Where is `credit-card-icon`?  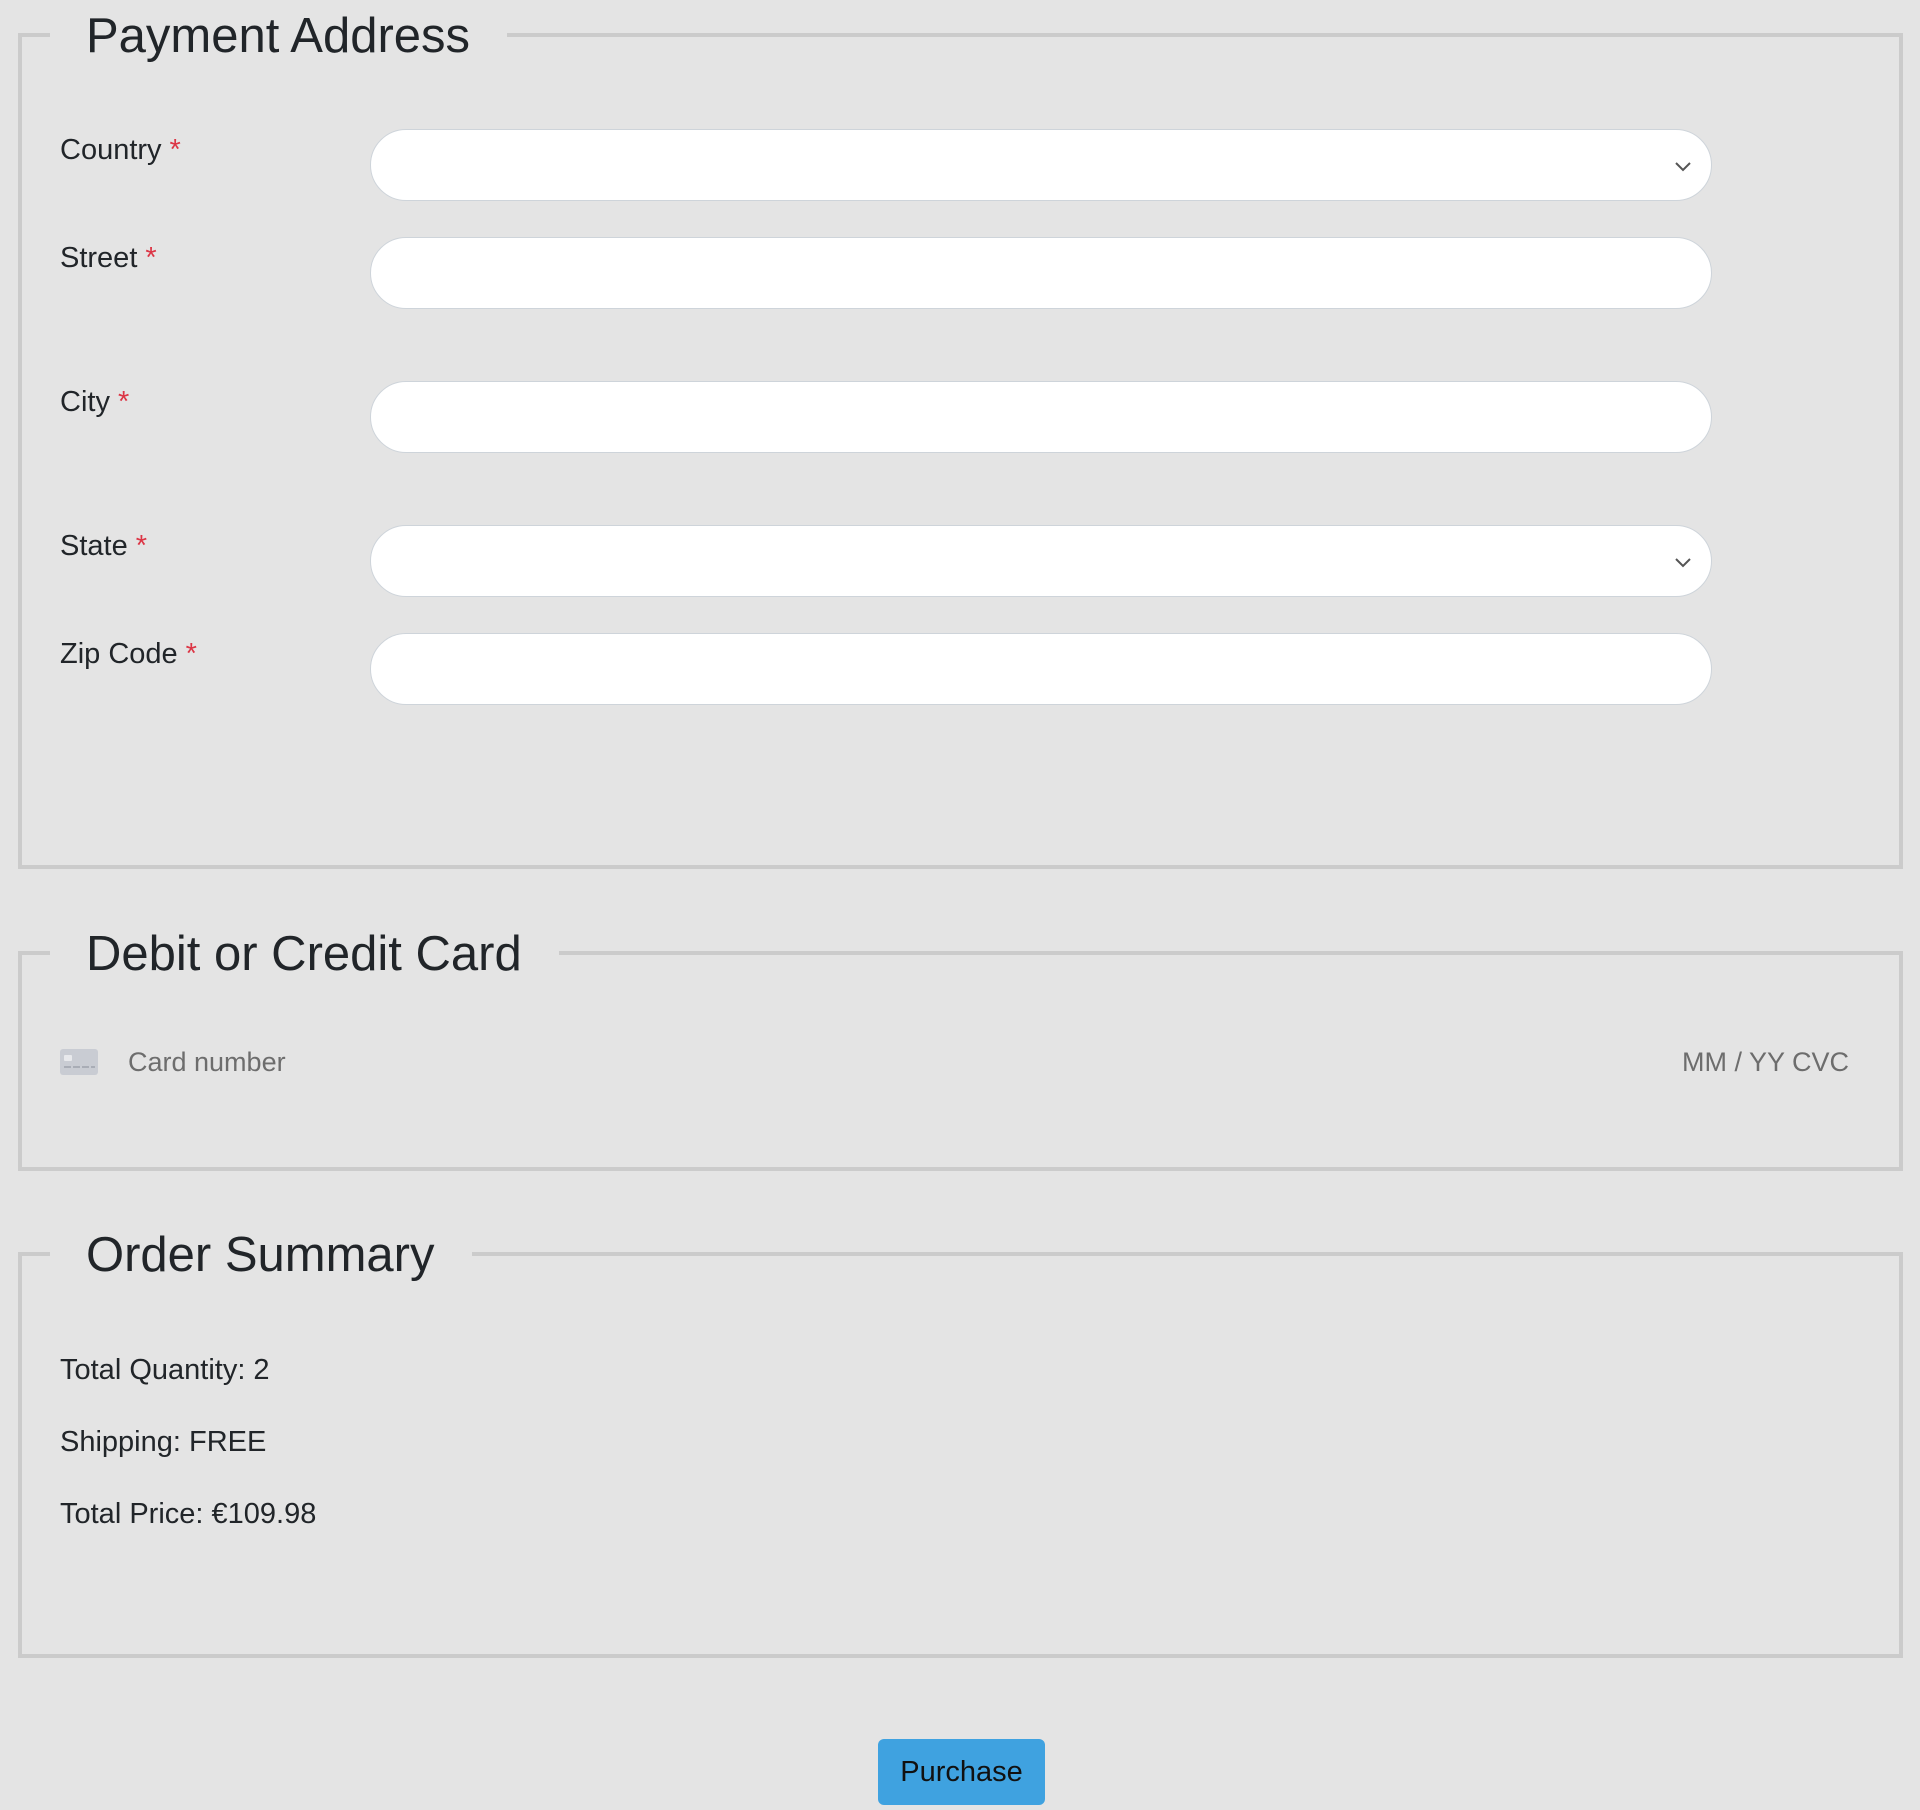 credit-card-icon is located at coordinates (79, 1062).